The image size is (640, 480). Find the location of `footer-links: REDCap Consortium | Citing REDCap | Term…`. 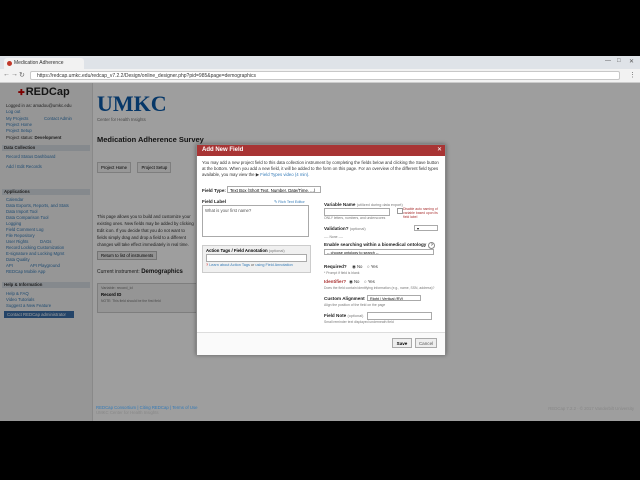

footer-links: REDCap Consortium | Citing REDCap | Term… is located at coordinates (147, 410).